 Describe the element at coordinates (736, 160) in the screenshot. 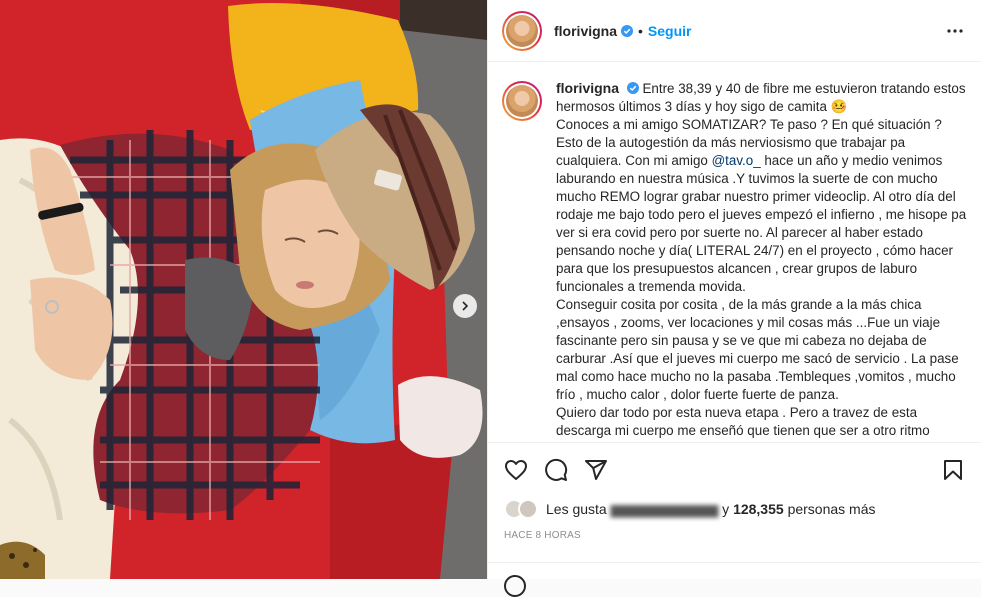

I see `mention-link: @tav.o_` at that location.